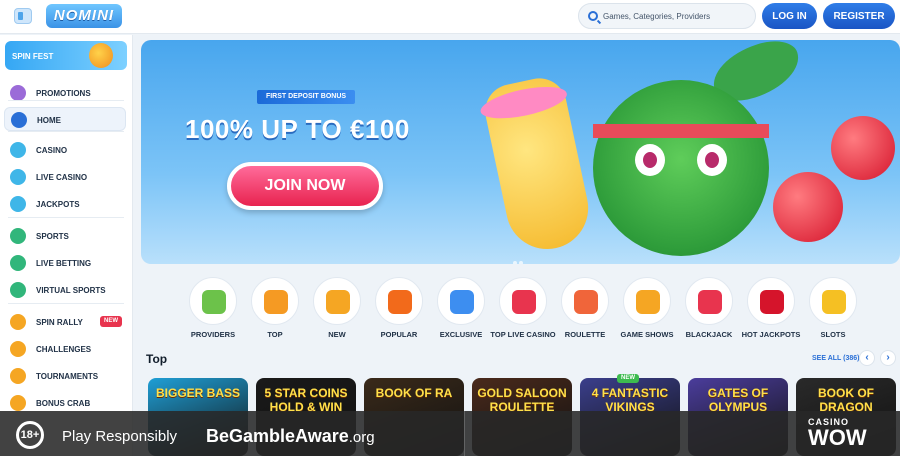 This screenshot has height=456, width=900. I want to click on banner-headline: 100% UP TO €100, so click(297, 129).